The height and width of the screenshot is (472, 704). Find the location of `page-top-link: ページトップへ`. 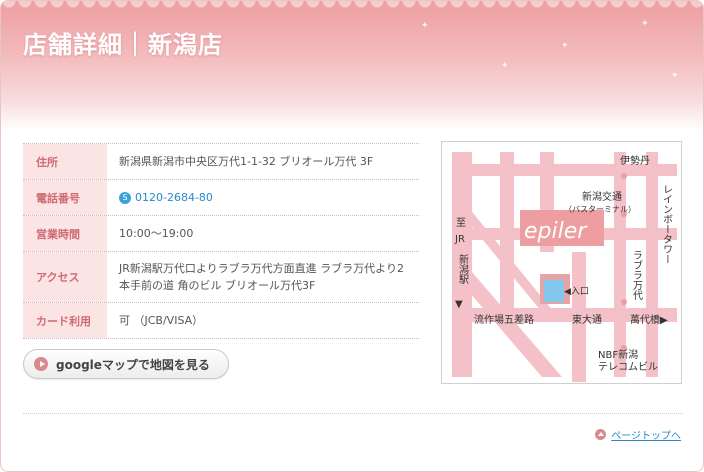

page-top-link: ページトップへ is located at coordinates (638, 434).